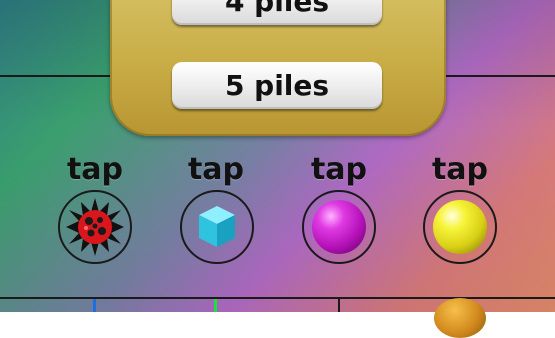 This screenshot has width=555, height=338. I want to click on cube-icon, so click(217, 226).